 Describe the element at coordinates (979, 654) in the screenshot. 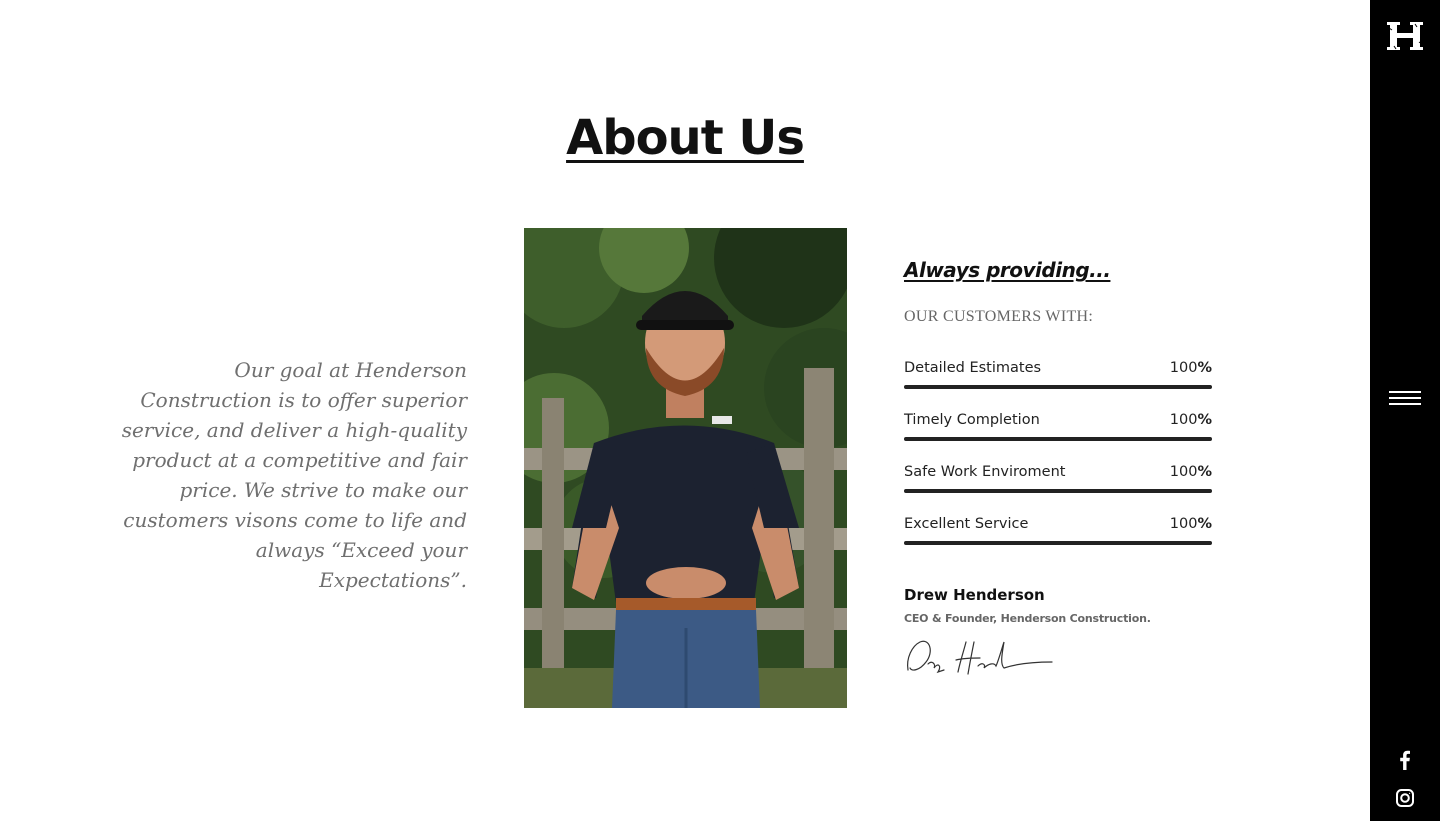

I see `founder-signature` at that location.